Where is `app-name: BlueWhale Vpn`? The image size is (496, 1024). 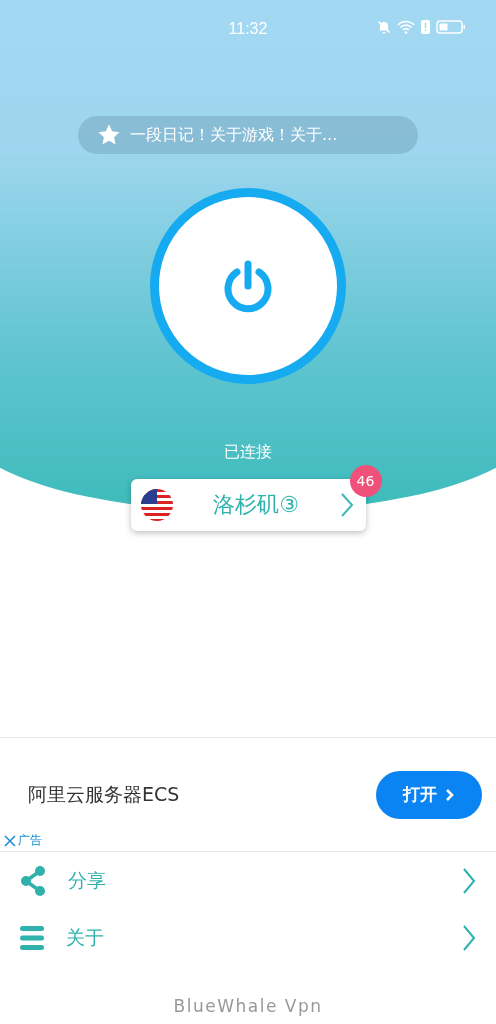
app-name: BlueWhale Vpn is located at coordinates (248, 1006).